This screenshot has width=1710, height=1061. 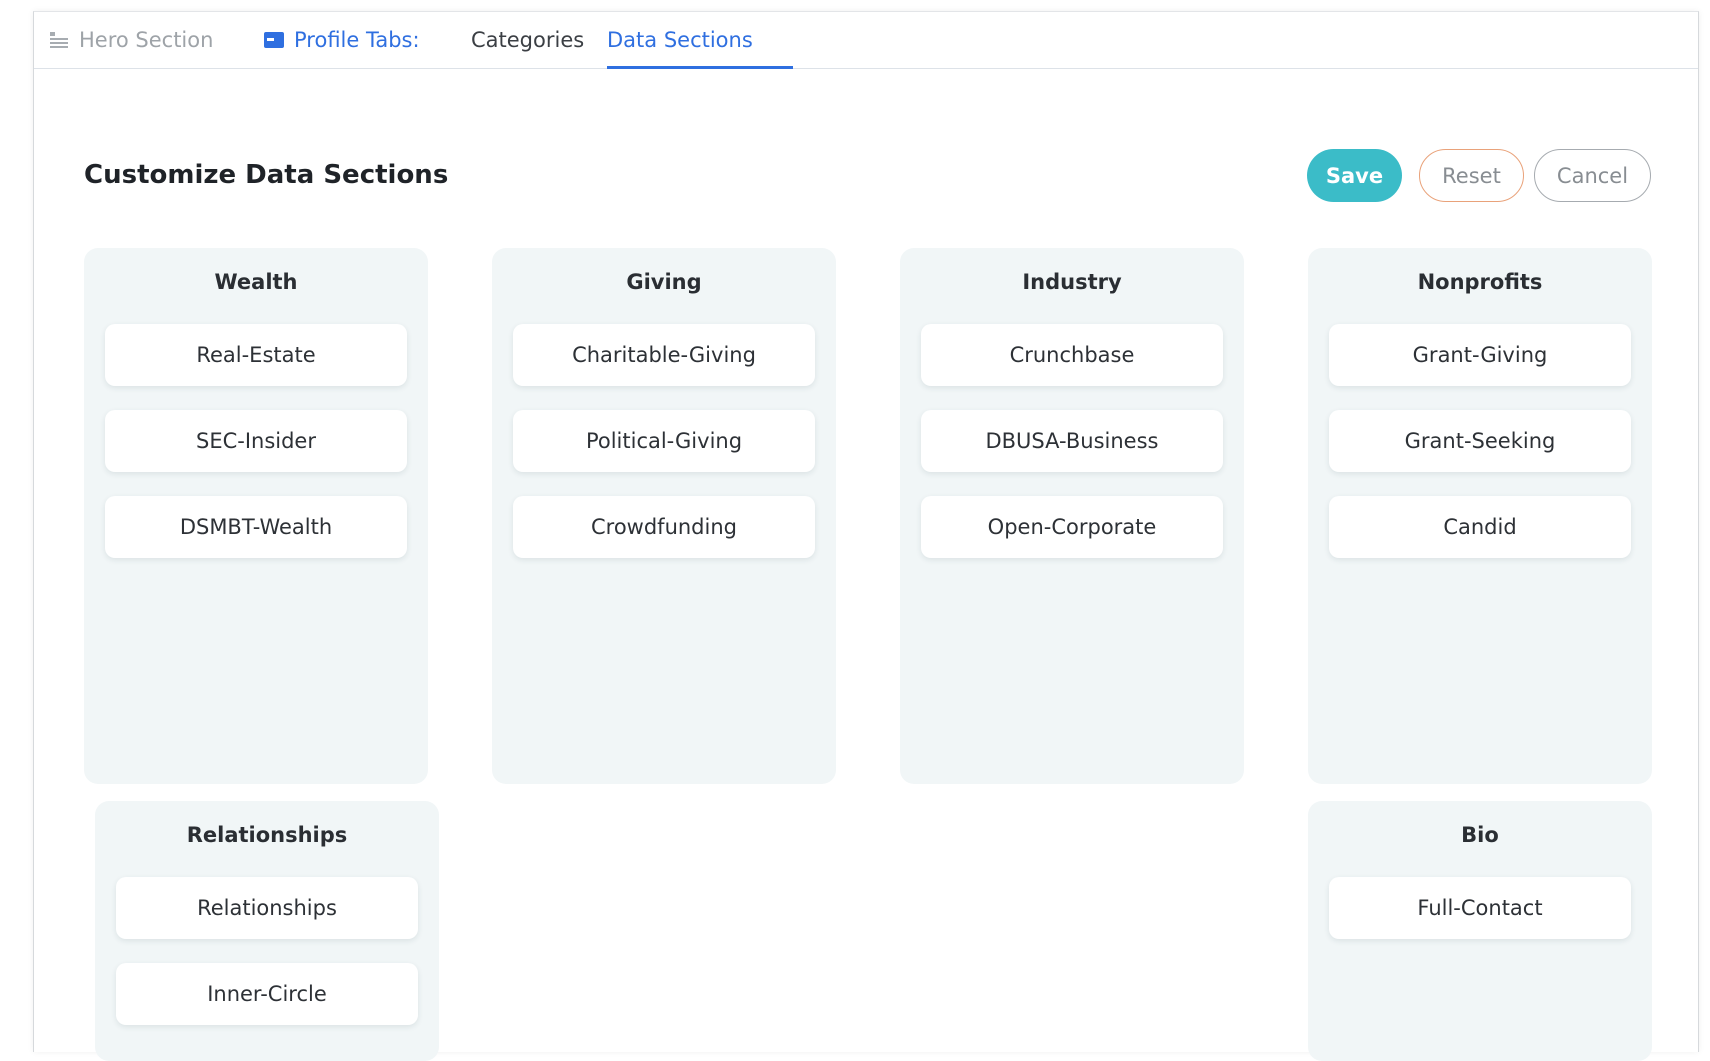 What do you see at coordinates (1480, 282) in the screenshot?
I see `section-title: Nonprofits` at bounding box center [1480, 282].